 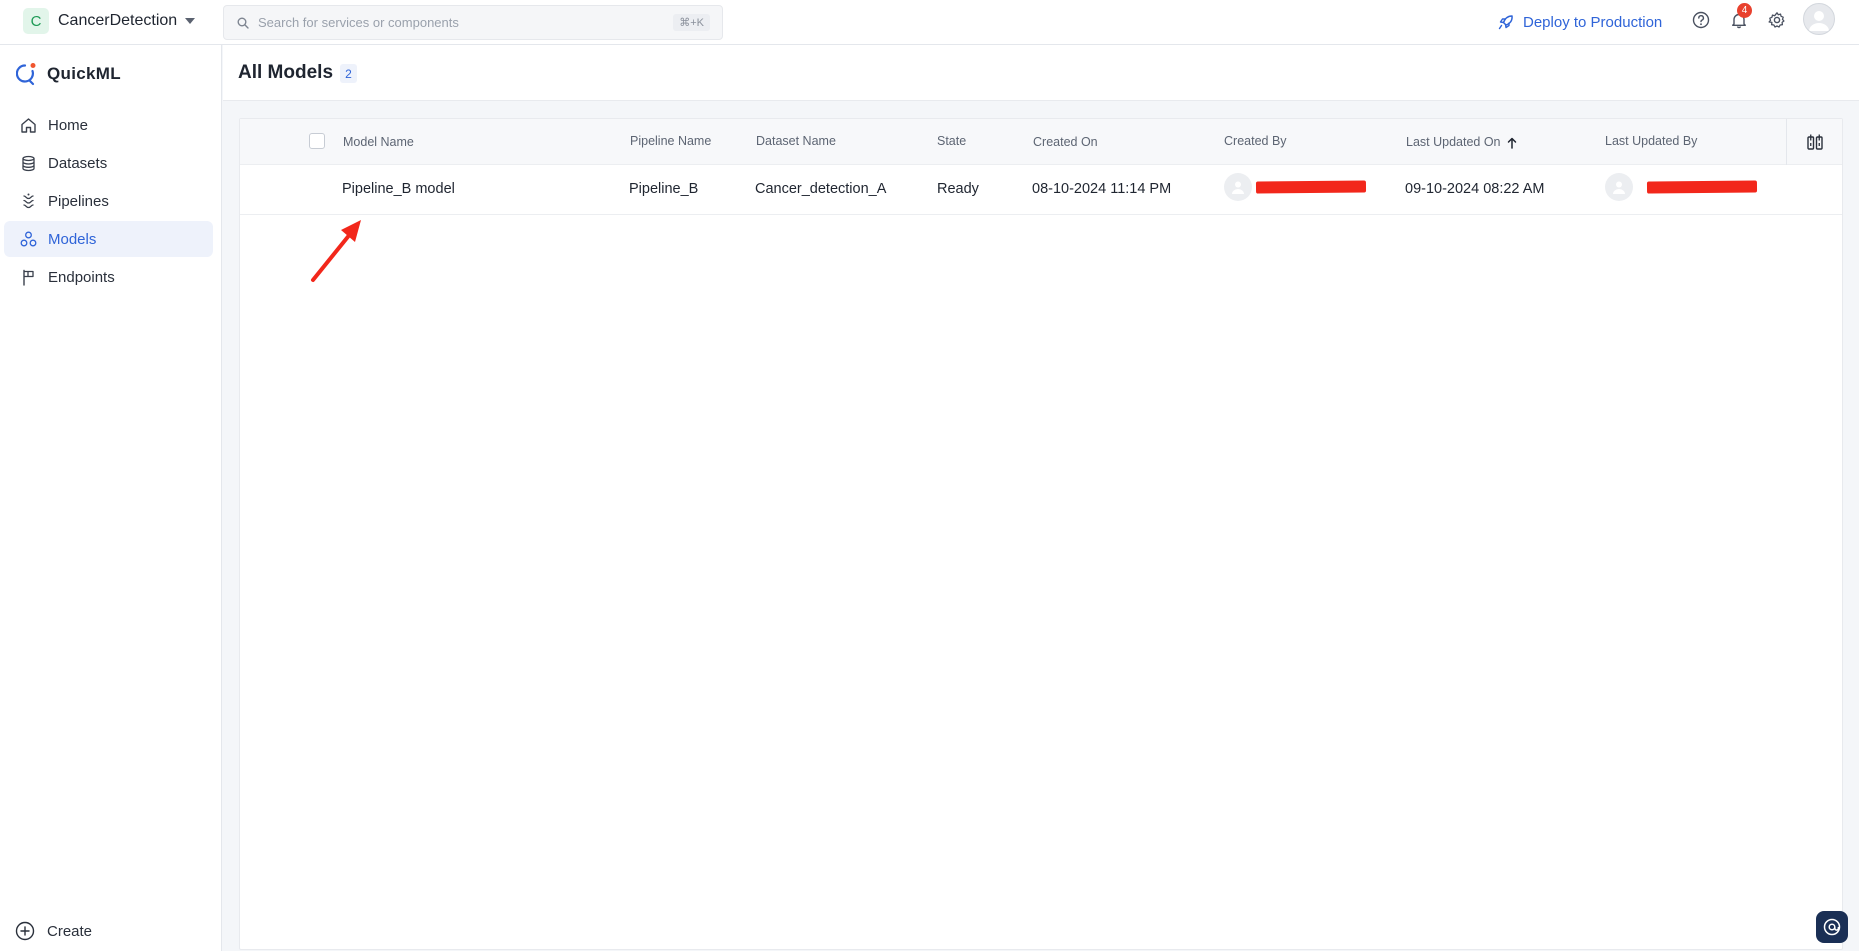 What do you see at coordinates (336, 251) in the screenshot?
I see `annotation-arrow` at bounding box center [336, 251].